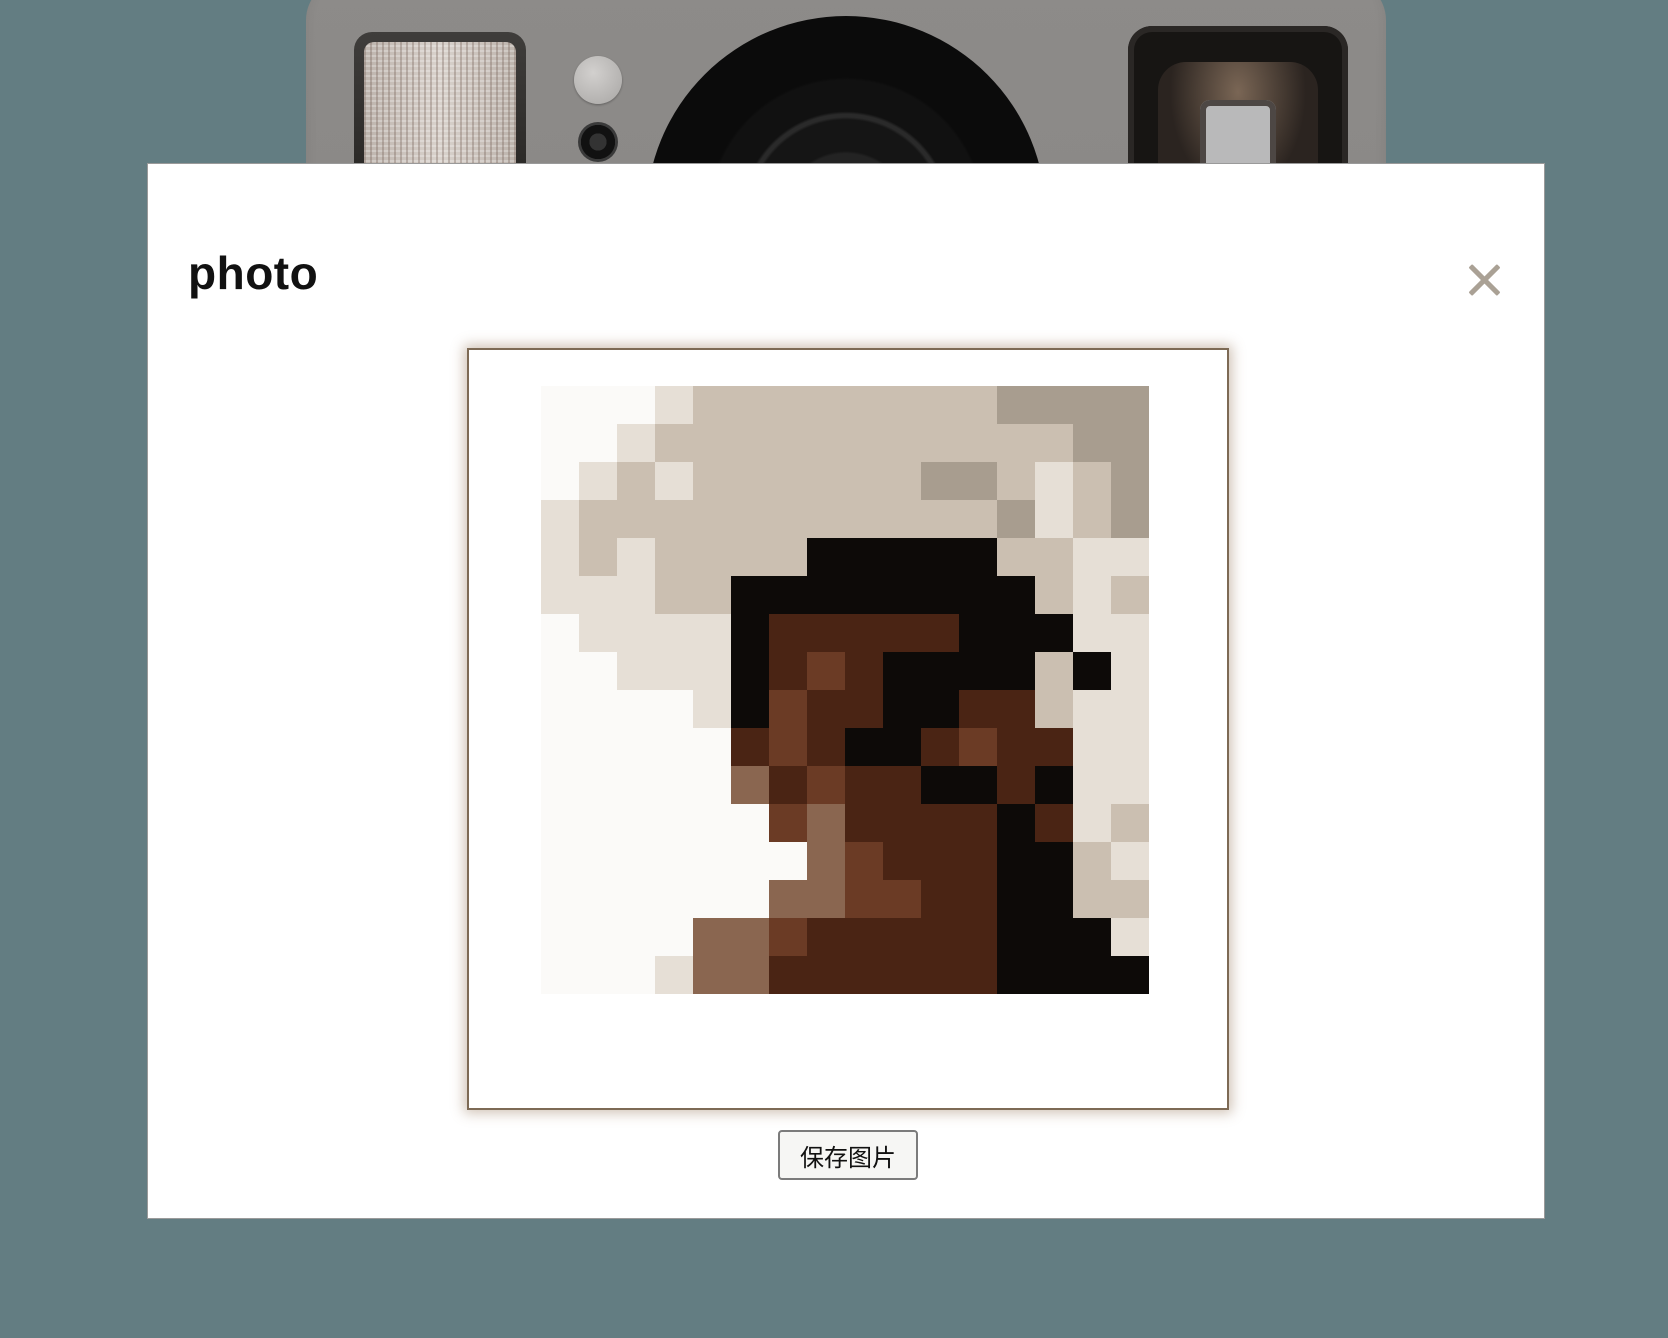 The width and height of the screenshot is (1668, 1338). What do you see at coordinates (598, 142) in the screenshot?
I see `camera-sensor-icon` at bounding box center [598, 142].